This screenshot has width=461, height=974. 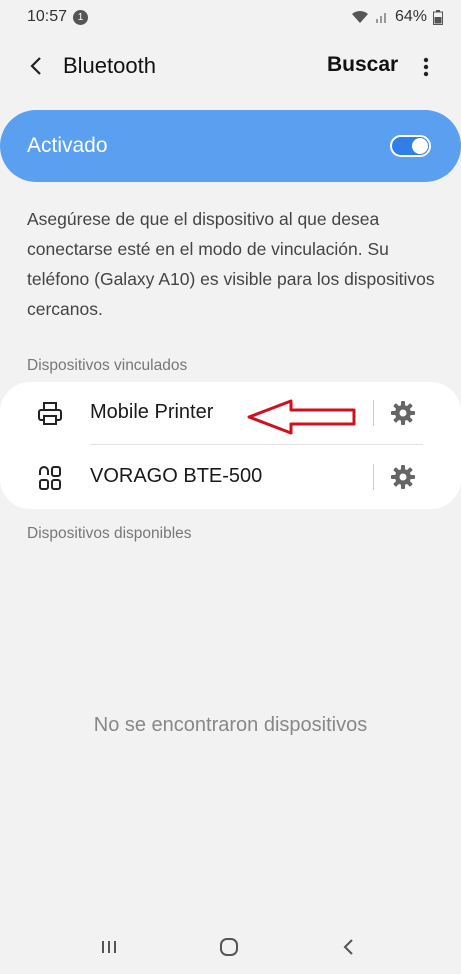 I want to click on recent-apps-icon, so click(x=109, y=947).